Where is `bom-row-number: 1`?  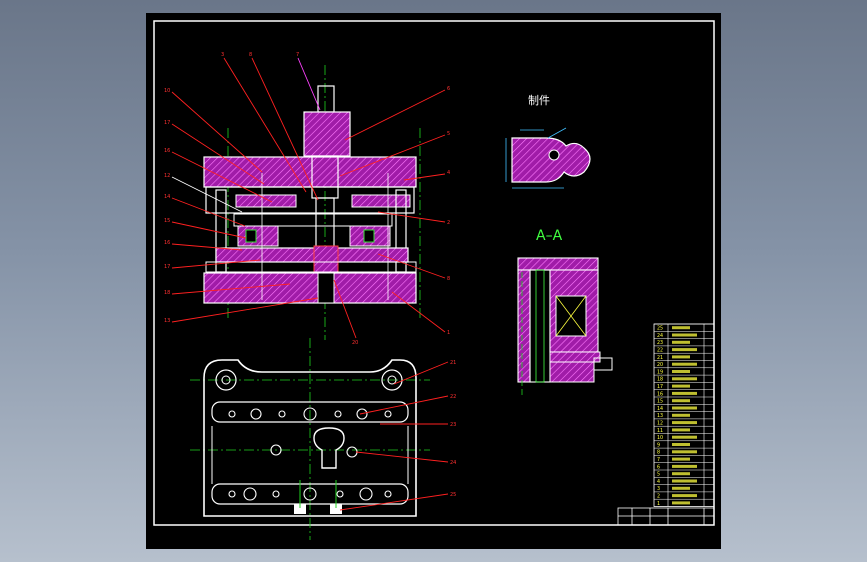 bom-row-number: 1 is located at coordinates (658, 504).